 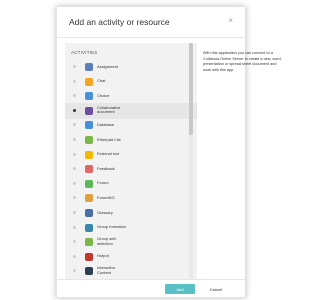 What do you see at coordinates (89, 96) in the screenshot?
I see `choice-icon` at bounding box center [89, 96].